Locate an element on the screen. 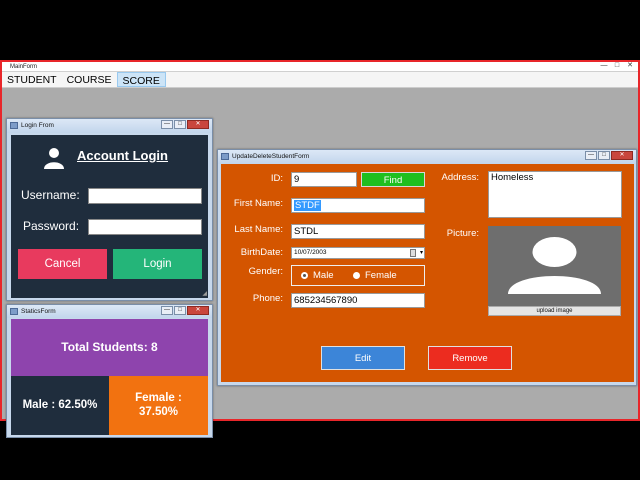 Image resolution: width=640 pixels, height=480 pixels. male-radio is located at coordinates (304, 275).